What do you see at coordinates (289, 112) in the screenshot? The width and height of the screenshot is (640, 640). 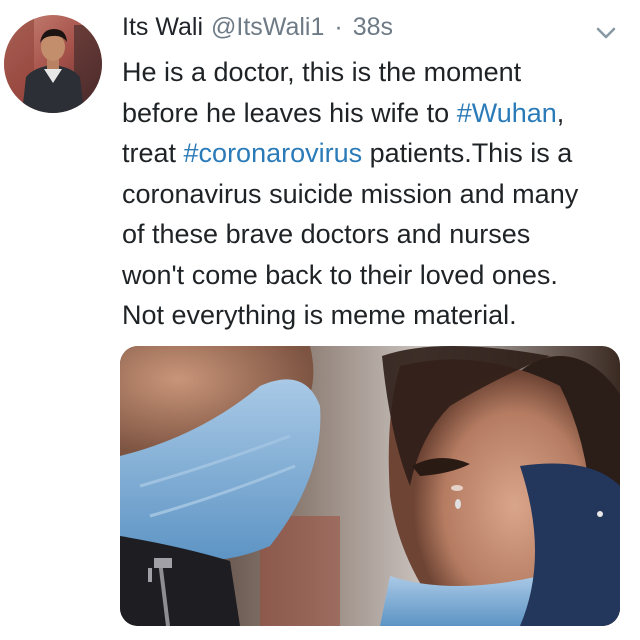 I see `tweet-text-segment: before he leaves his wife to` at bounding box center [289, 112].